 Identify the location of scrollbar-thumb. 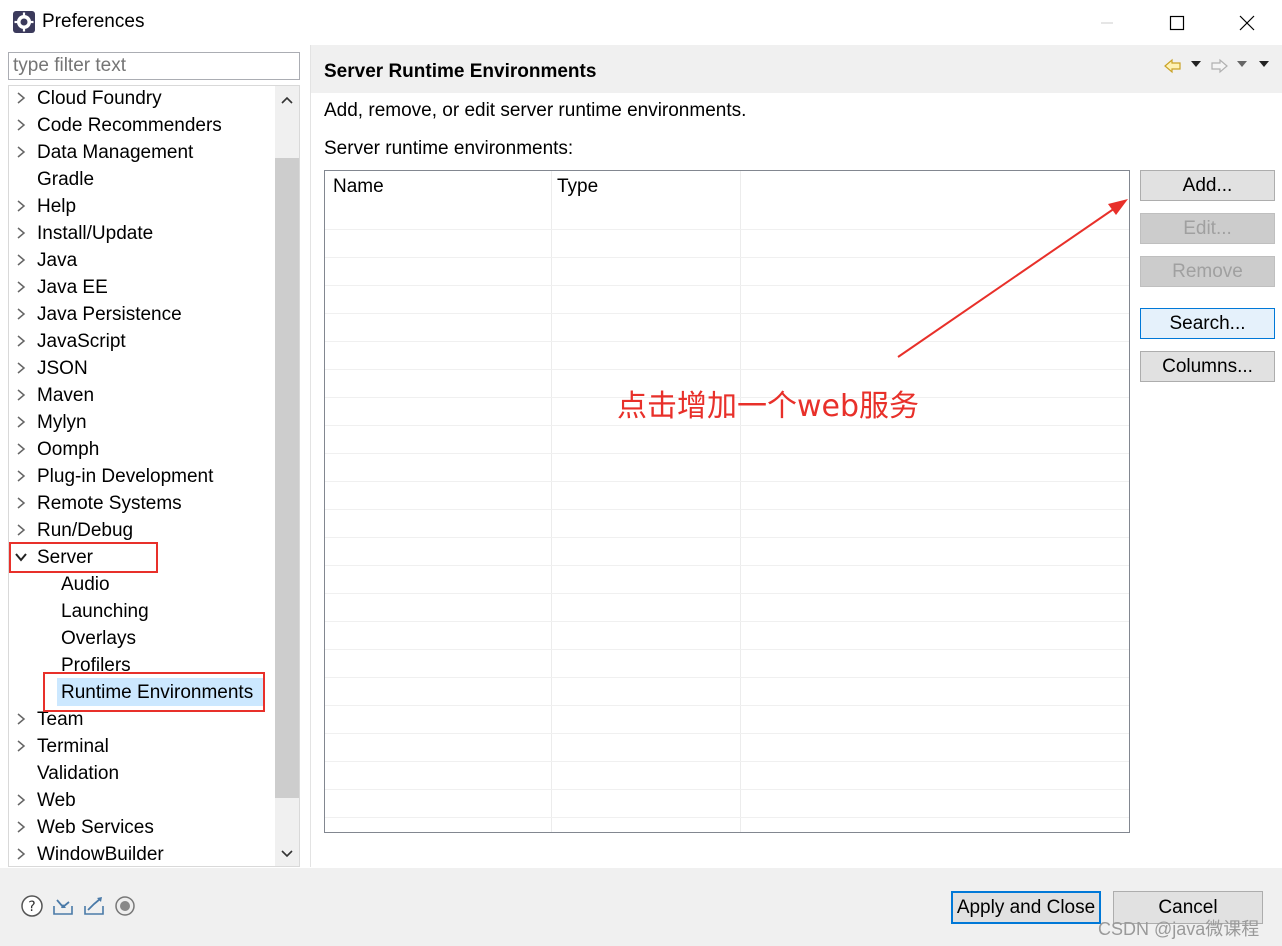
(287, 478).